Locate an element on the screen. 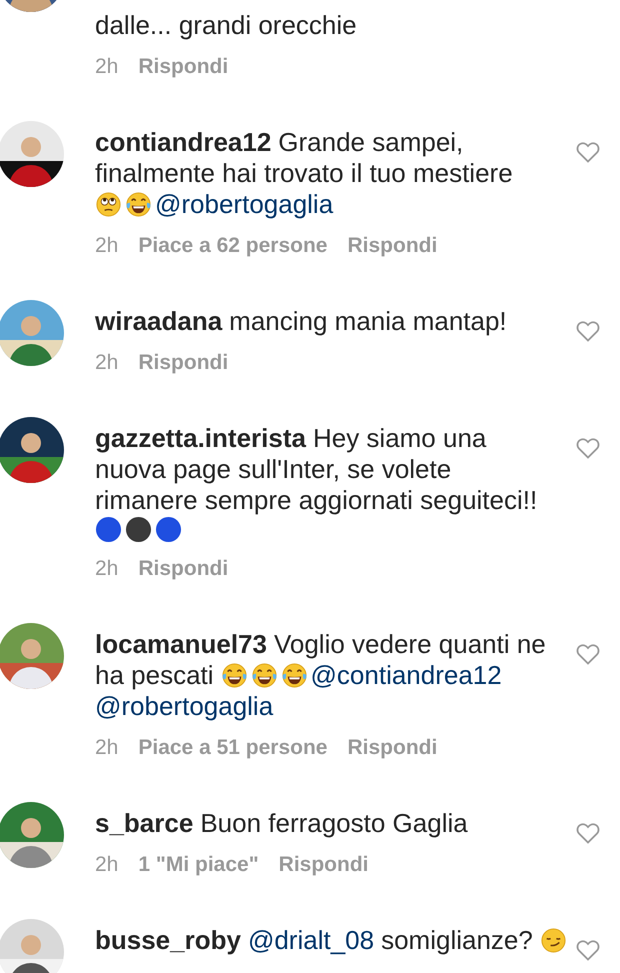 The image size is (620, 973). comment-text: ha pescati is located at coordinates (154, 675).